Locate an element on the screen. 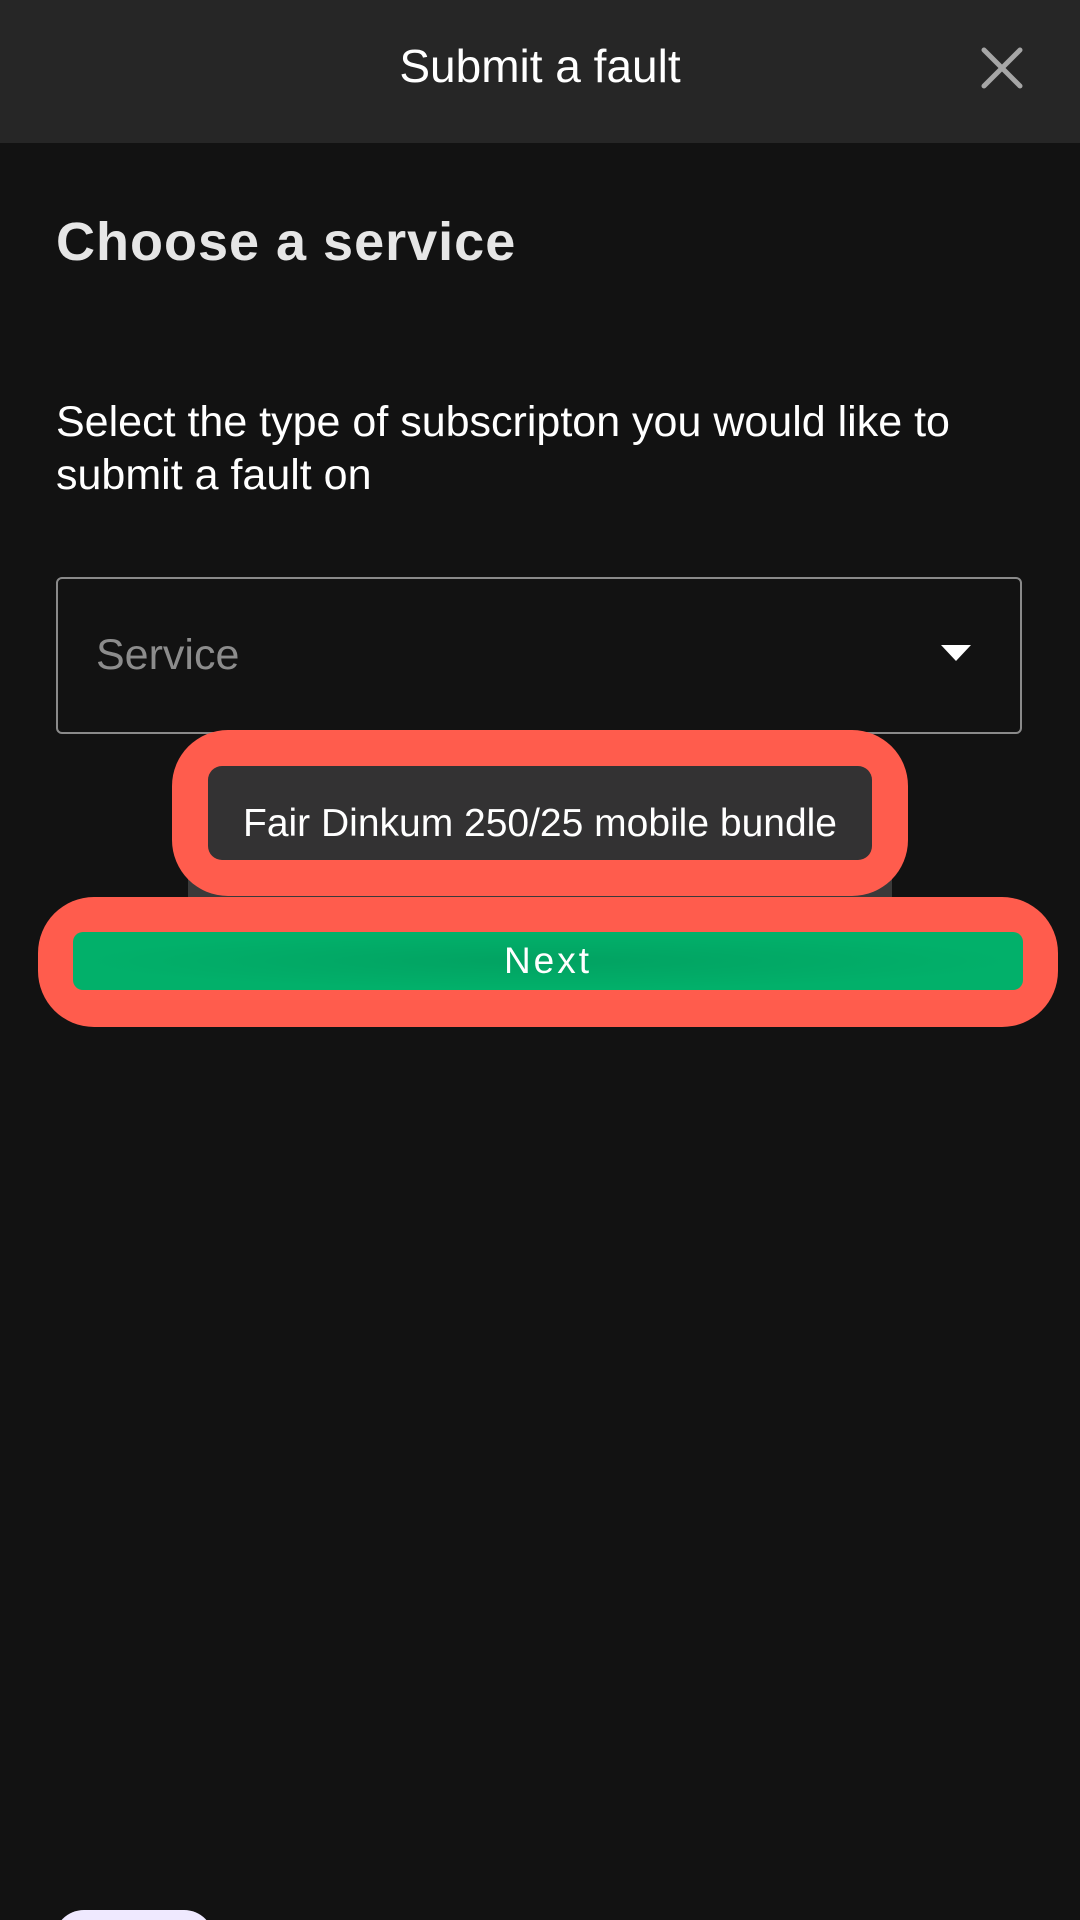 This screenshot has height=1920, width=1080. next-button: Next is located at coordinates (548, 961).